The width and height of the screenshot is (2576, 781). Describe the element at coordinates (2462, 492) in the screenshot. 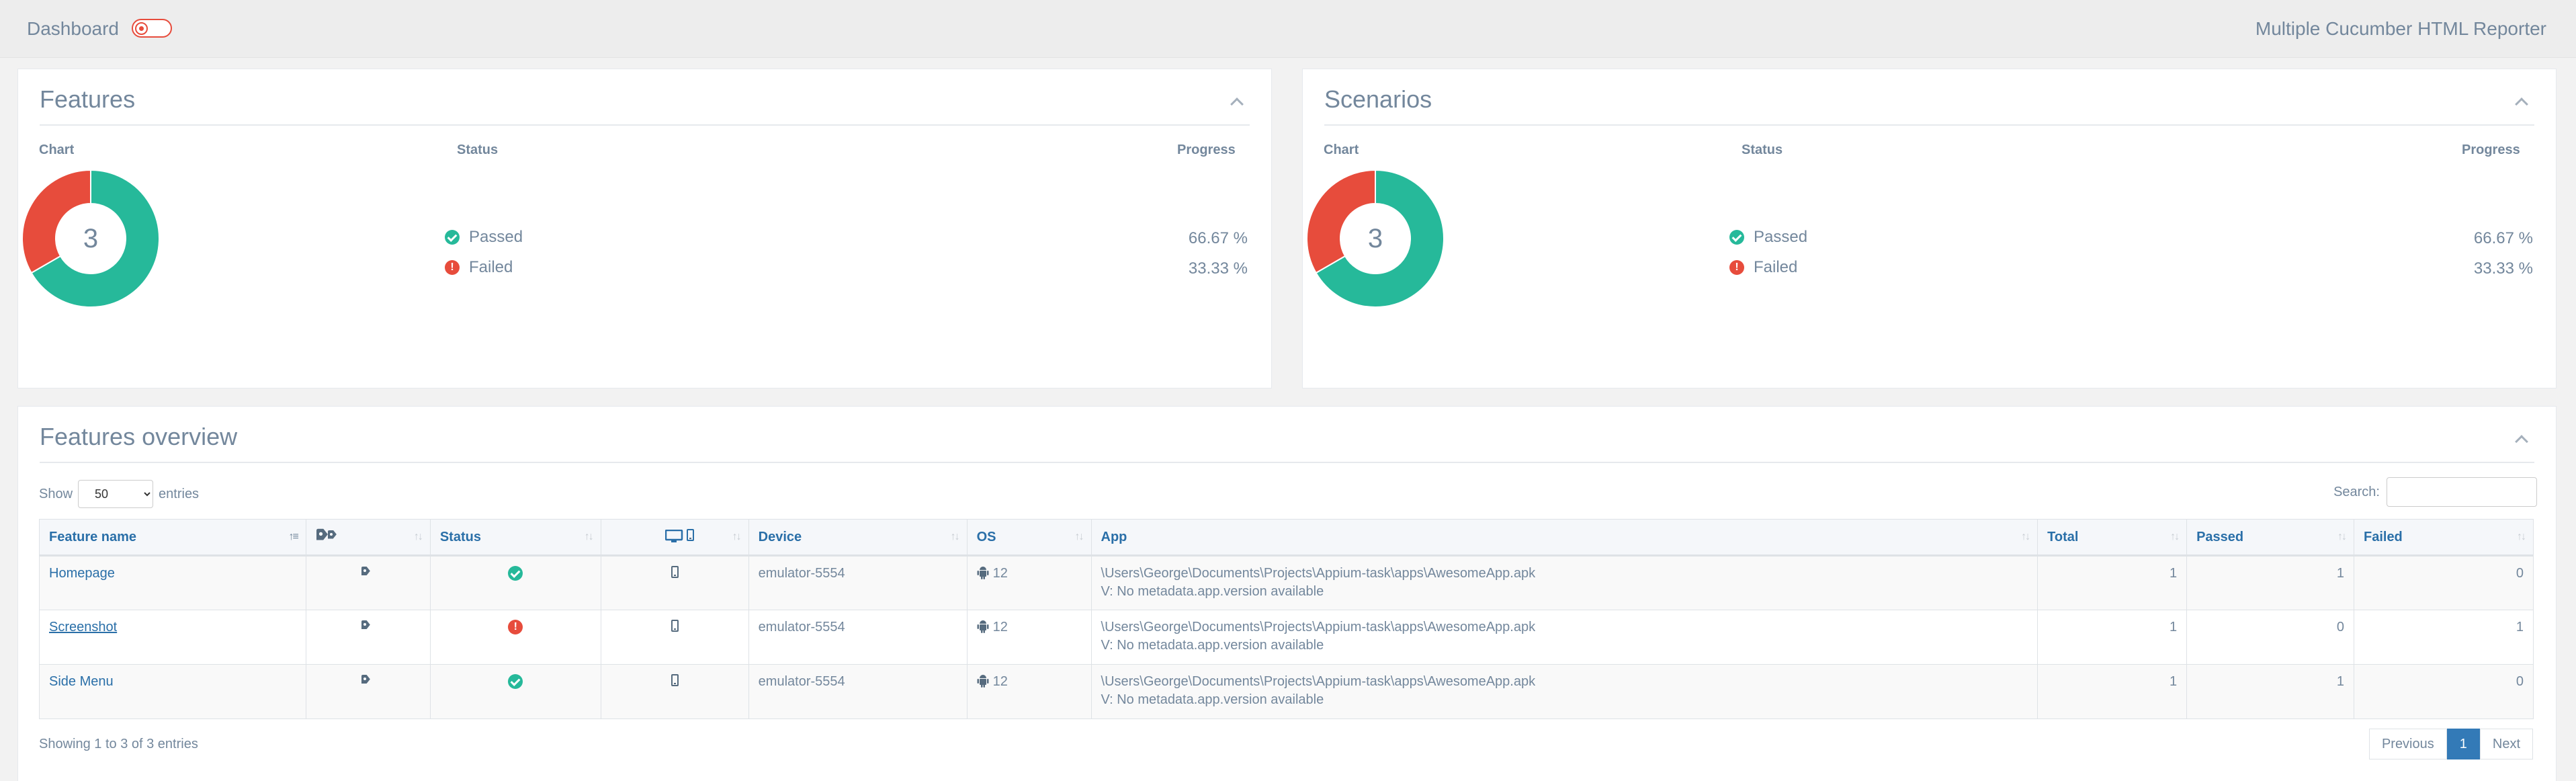

I see `search-input` at that location.